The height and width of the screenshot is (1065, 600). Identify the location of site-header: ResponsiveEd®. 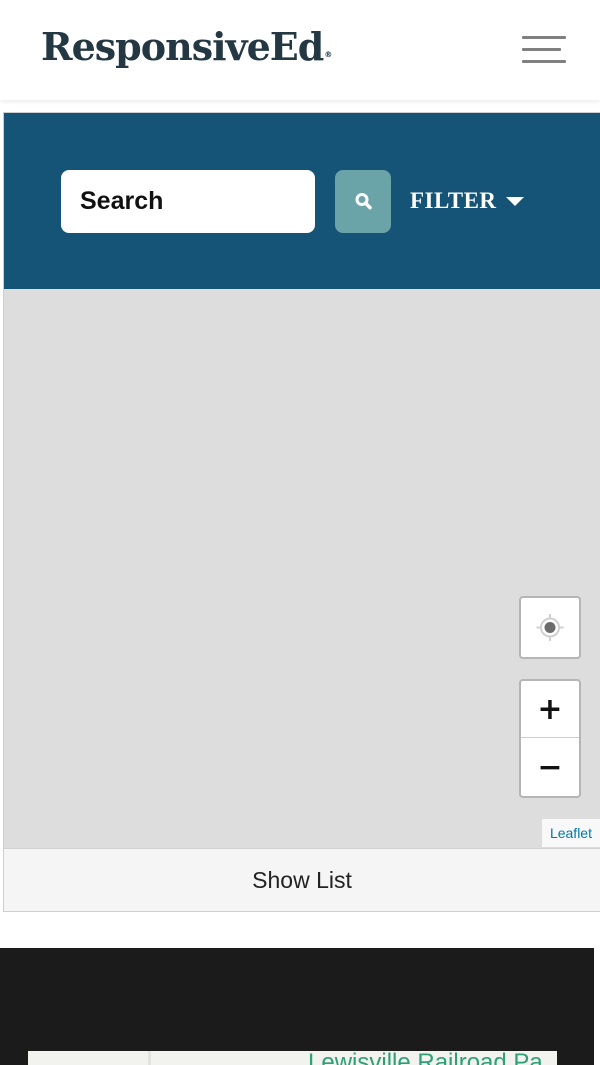
(300, 50).